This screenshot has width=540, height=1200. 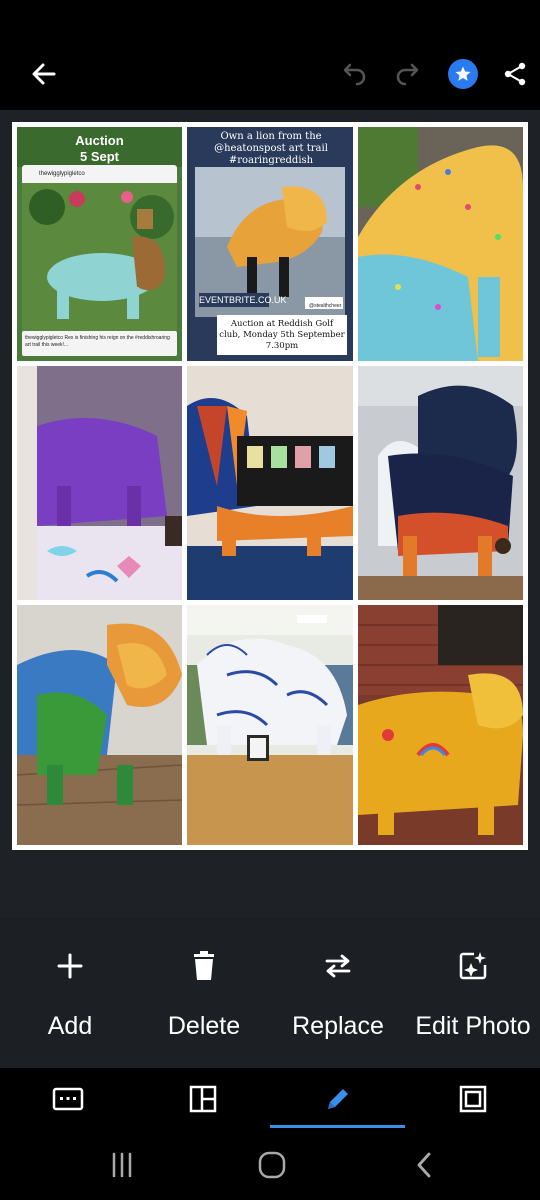 I want to click on undo-button, so click(x=354, y=74).